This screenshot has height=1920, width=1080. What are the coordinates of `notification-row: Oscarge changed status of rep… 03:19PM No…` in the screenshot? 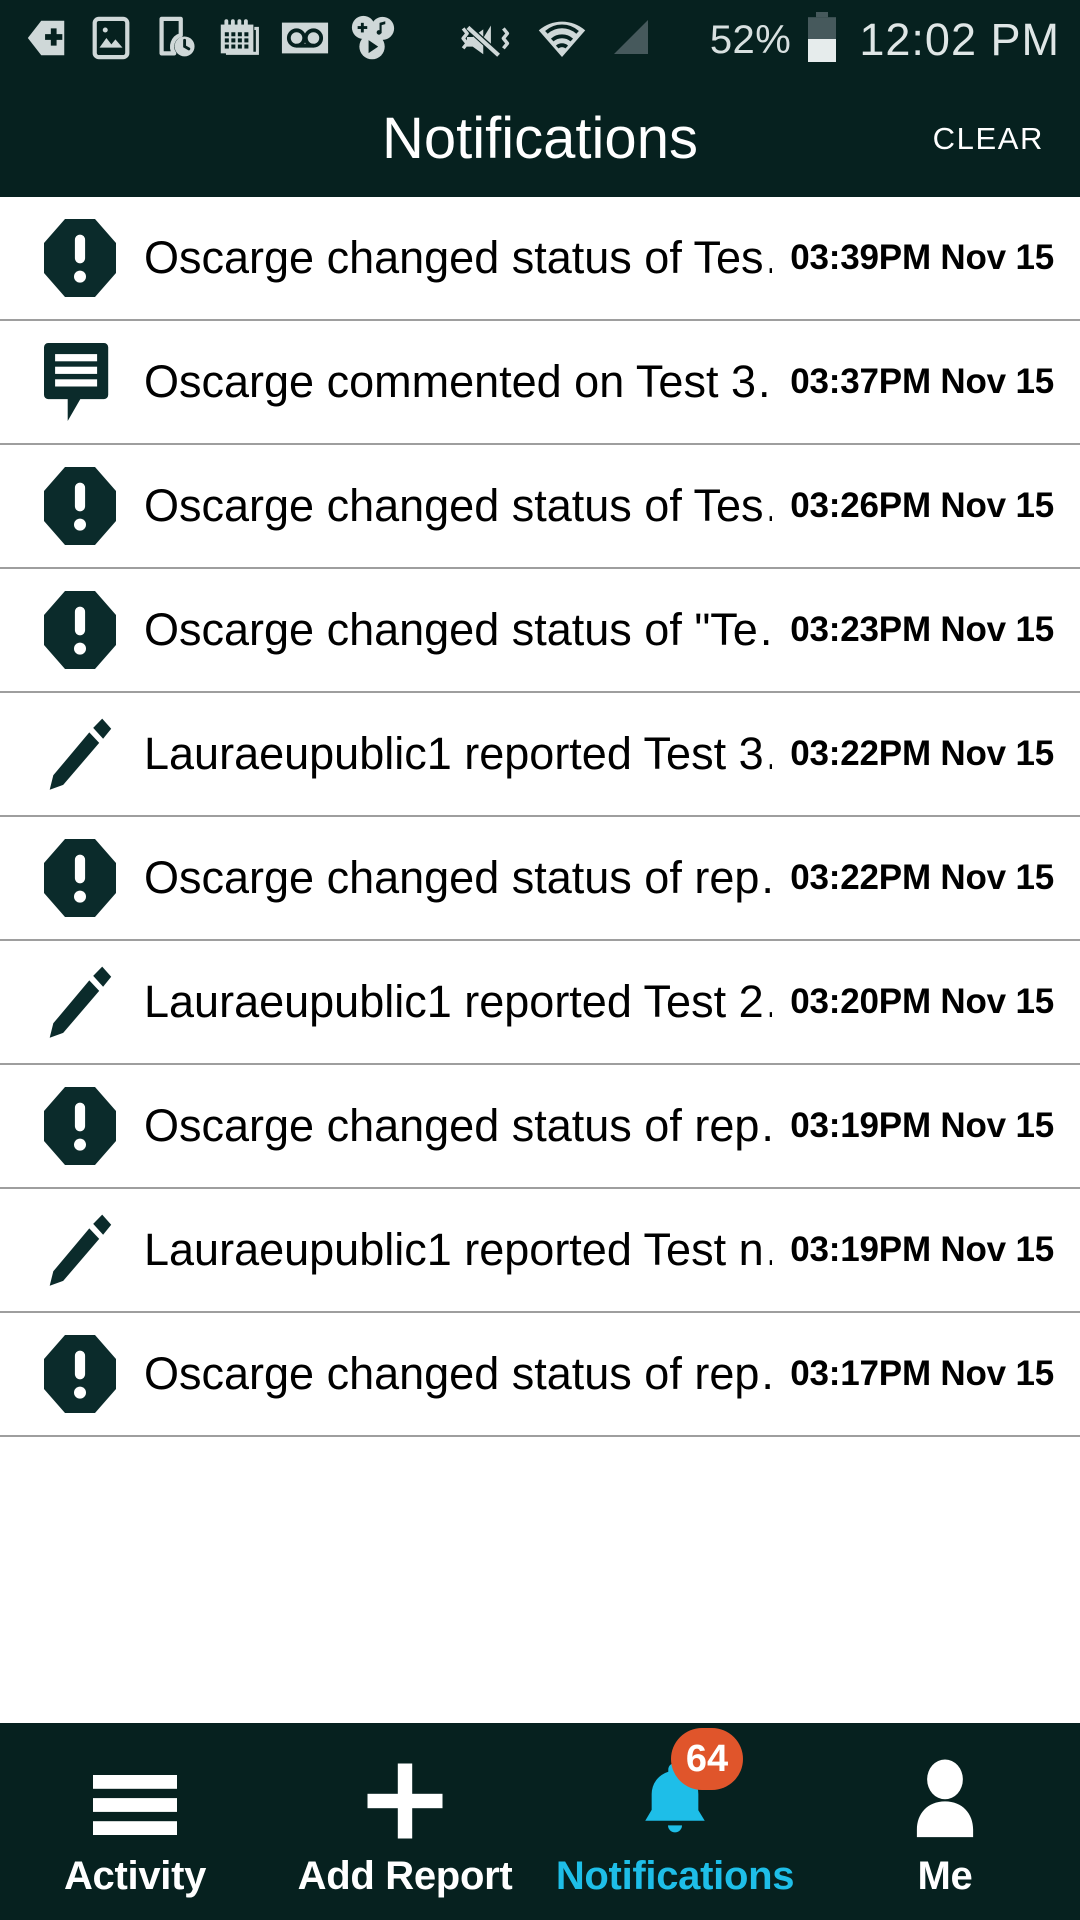 It's located at (540, 1127).